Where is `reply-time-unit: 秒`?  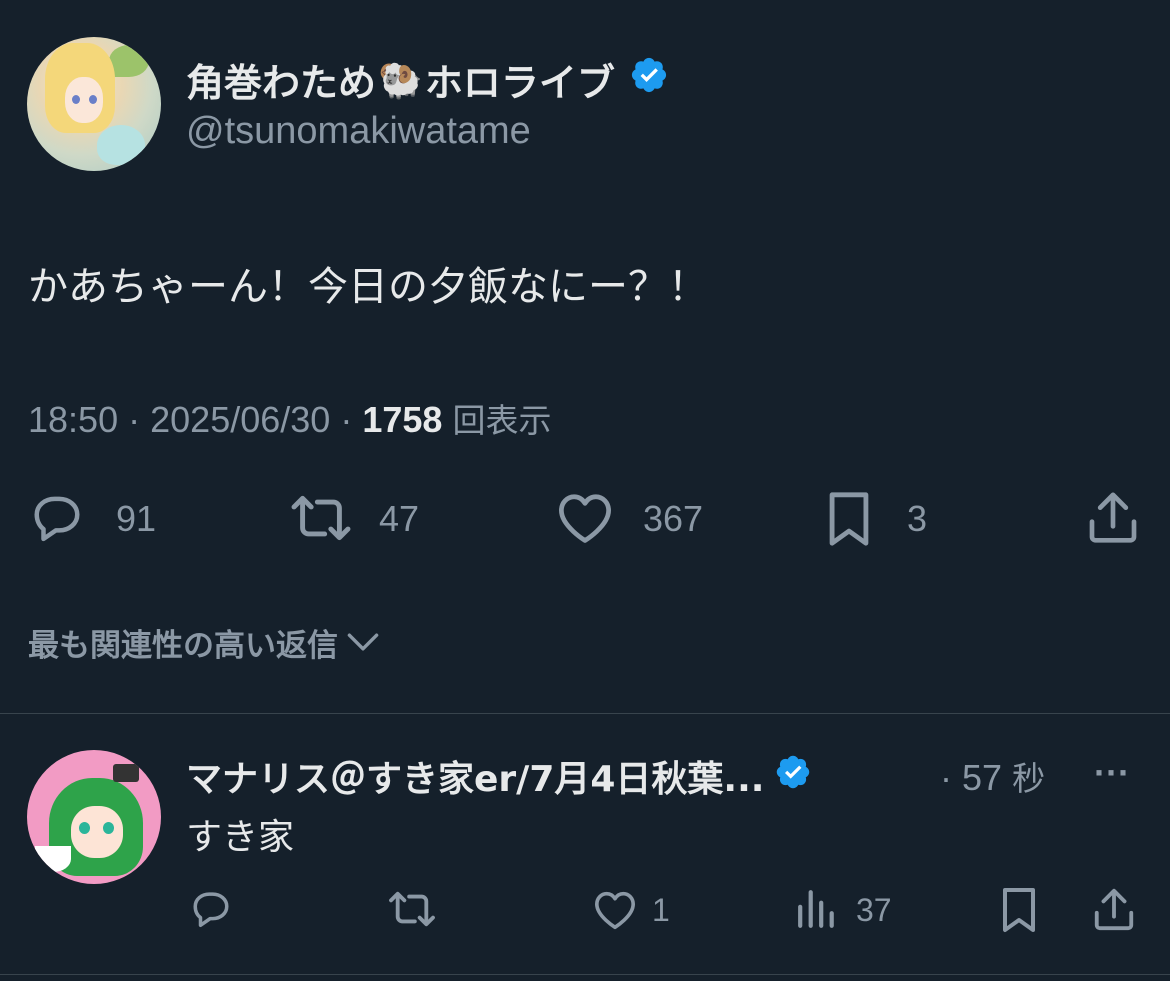 reply-time-unit: 秒 is located at coordinates (1029, 778).